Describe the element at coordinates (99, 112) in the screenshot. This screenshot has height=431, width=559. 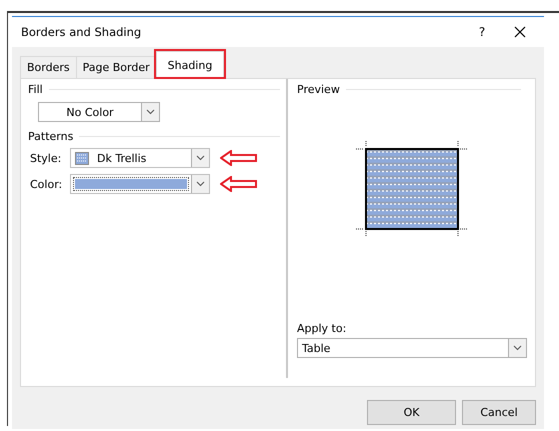
I see `fill-dropdown: No Color` at that location.